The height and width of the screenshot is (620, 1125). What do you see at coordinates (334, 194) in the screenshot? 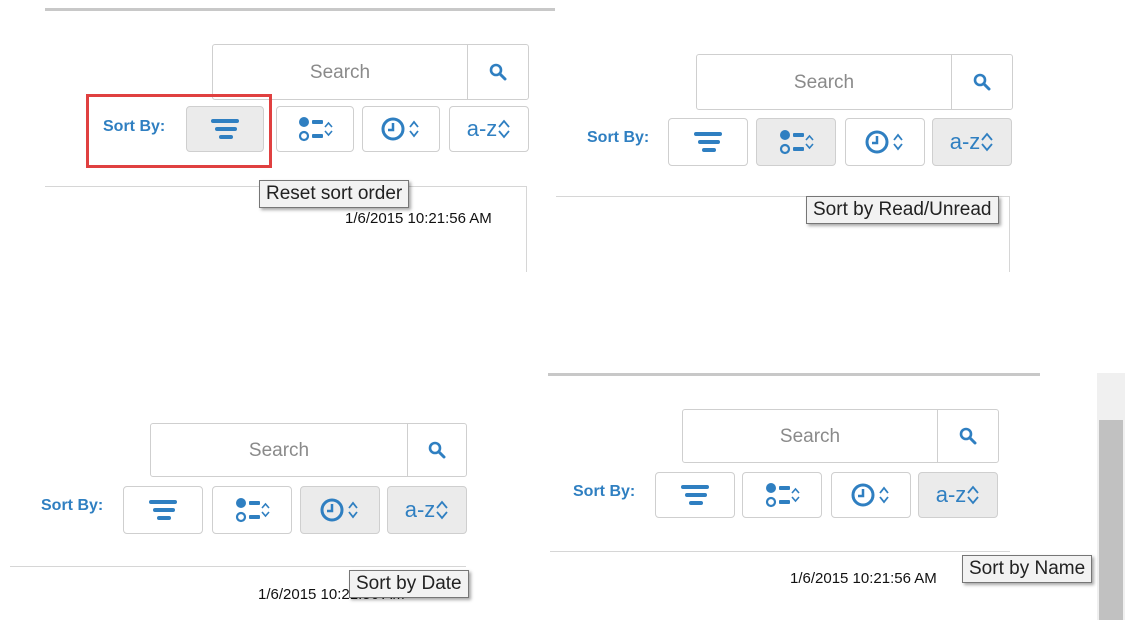
I see `tooltip: Reset sort order` at bounding box center [334, 194].